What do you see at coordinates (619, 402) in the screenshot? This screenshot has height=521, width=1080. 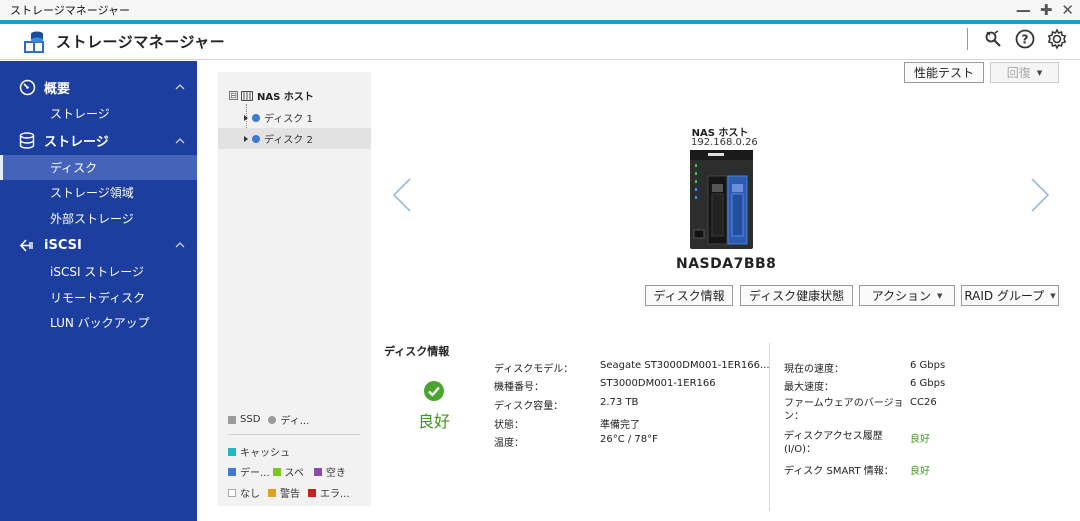 I see `disk-capacity-value: 2.73 TB` at bounding box center [619, 402].